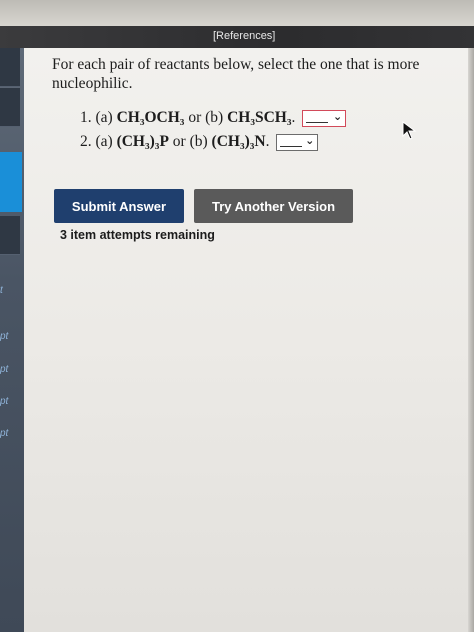  What do you see at coordinates (259, 117) in the screenshot?
I see `option-b-formula: CH₃SCH₃` at bounding box center [259, 117].